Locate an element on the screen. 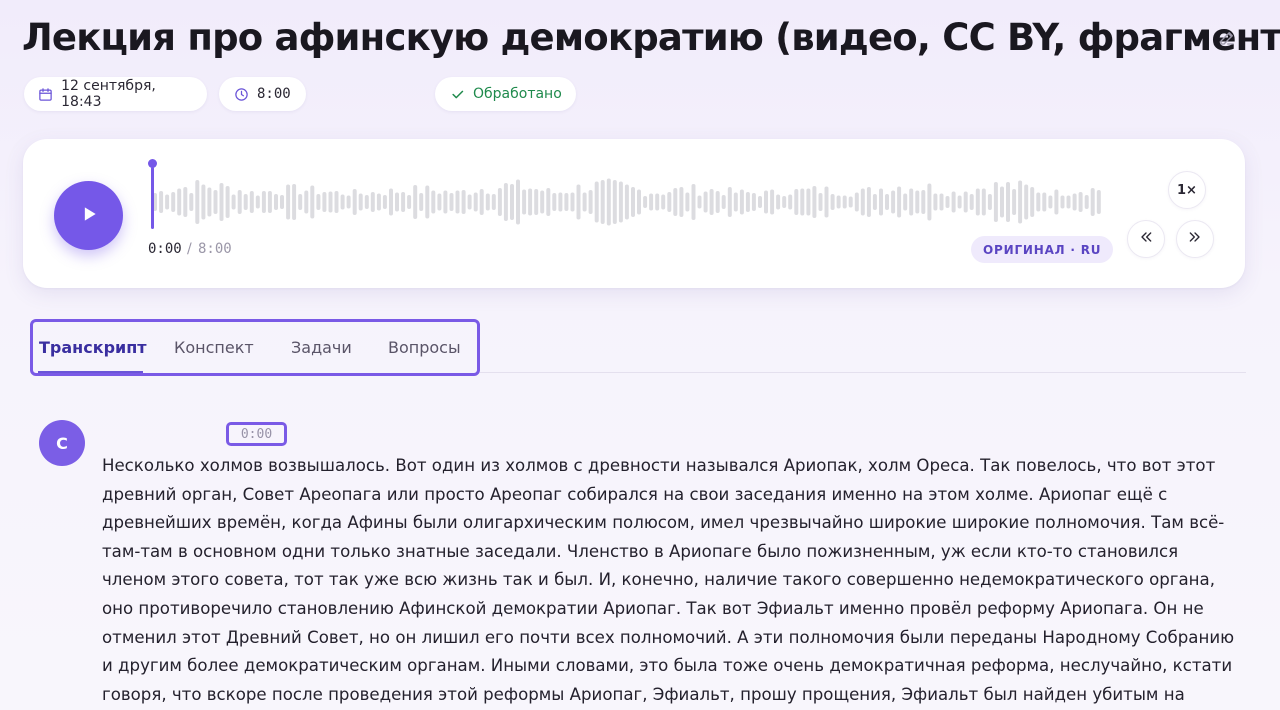  play-icon is located at coordinates (89, 216).